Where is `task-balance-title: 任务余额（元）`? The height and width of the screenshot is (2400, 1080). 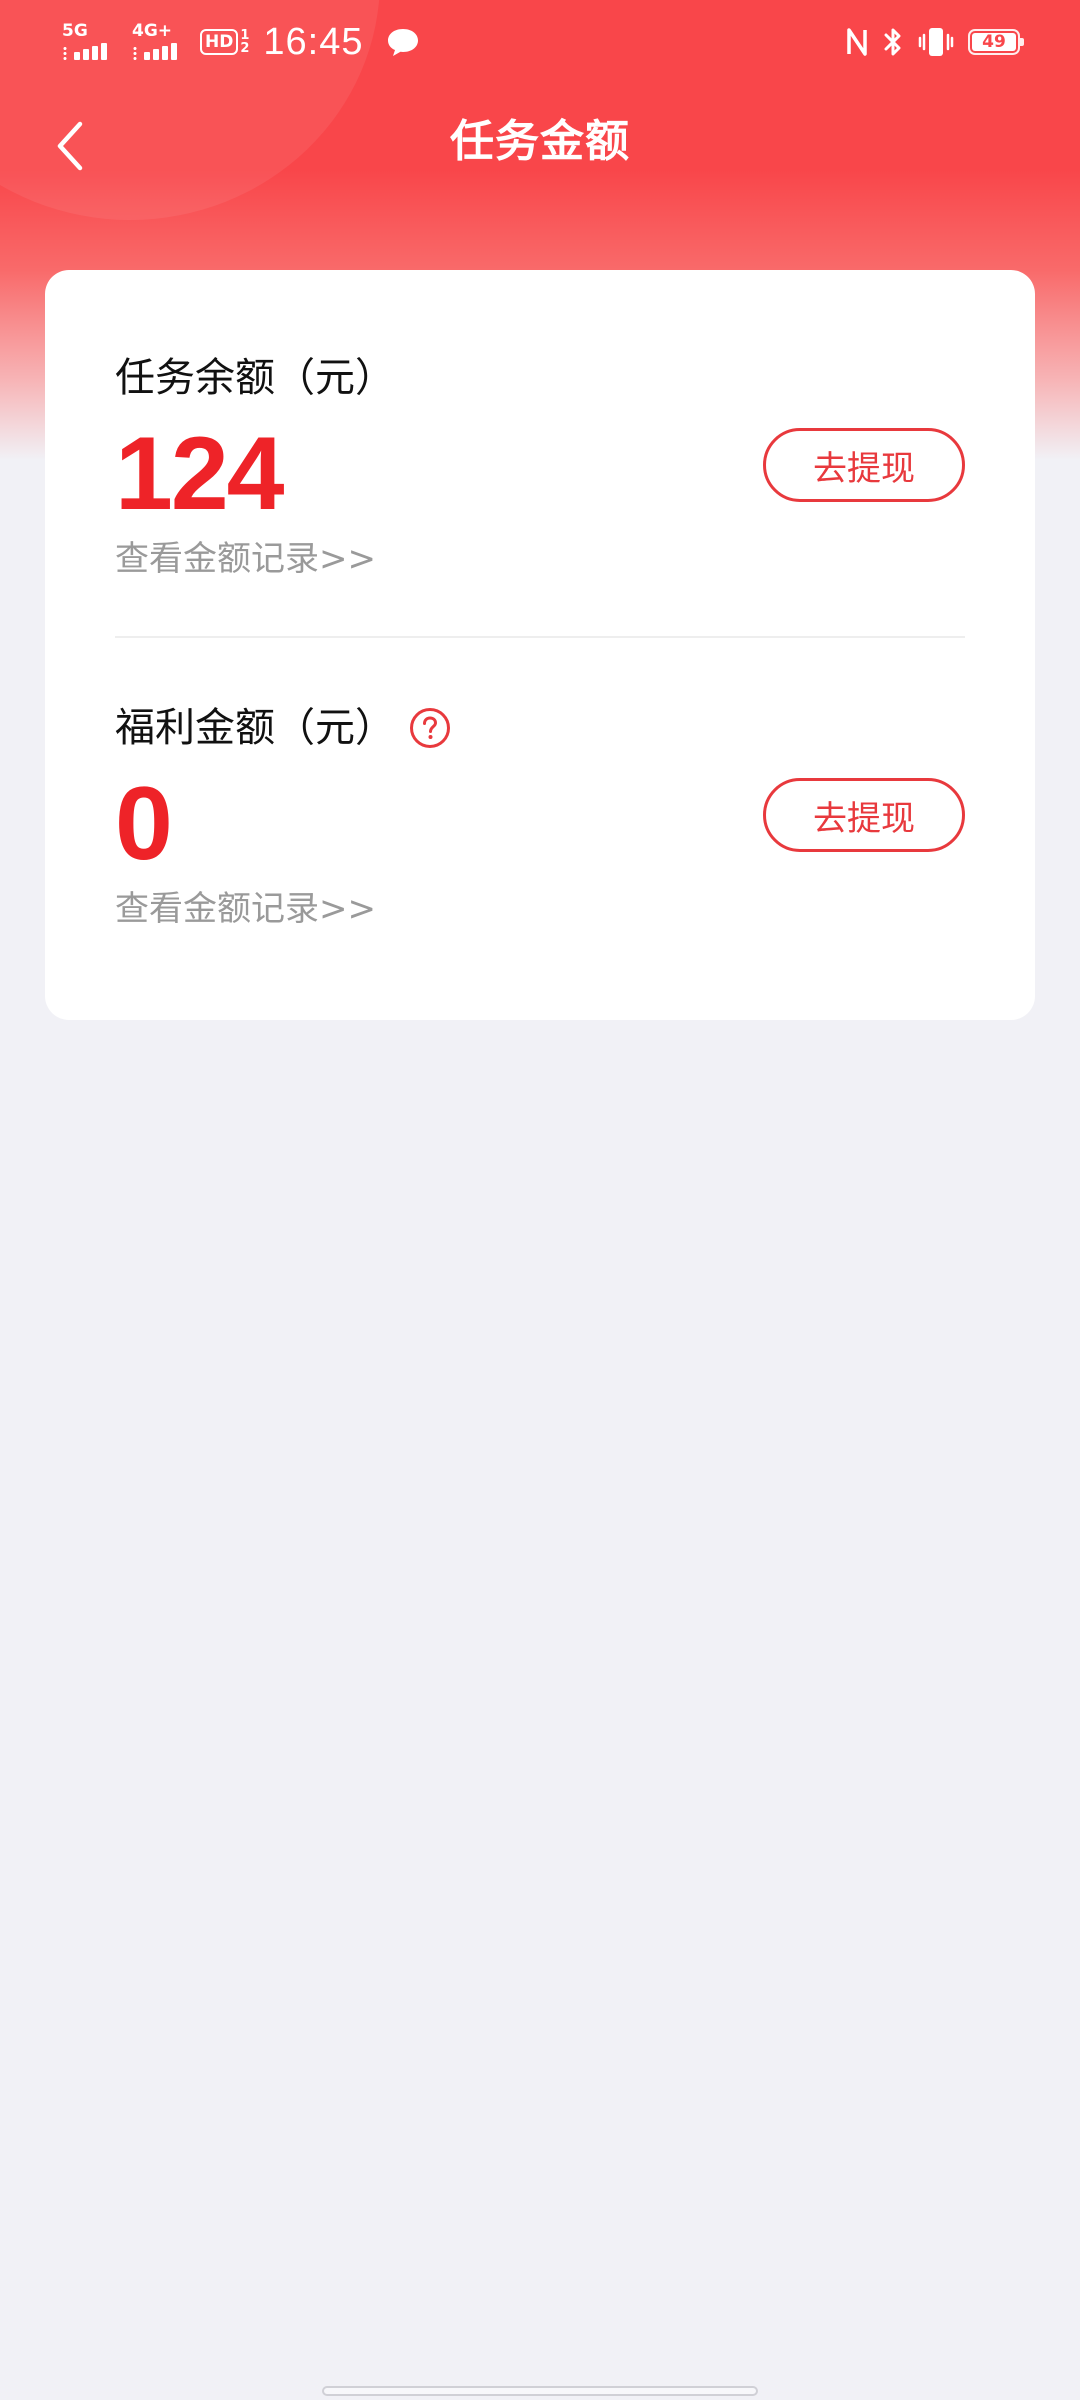
task-balance-title: 任务余额（元） is located at coordinates (255, 378).